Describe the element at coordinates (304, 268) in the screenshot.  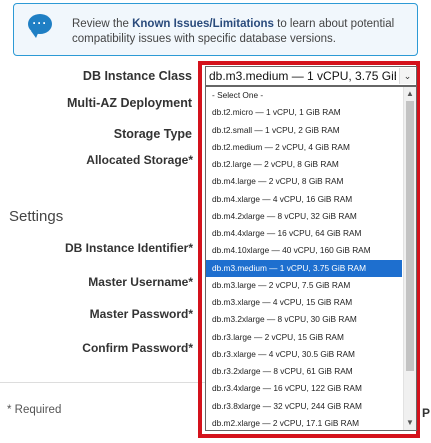
I see `dropdown-option: db.m3.medium — 1 vCPU, 3.75 GiB RAM` at that location.